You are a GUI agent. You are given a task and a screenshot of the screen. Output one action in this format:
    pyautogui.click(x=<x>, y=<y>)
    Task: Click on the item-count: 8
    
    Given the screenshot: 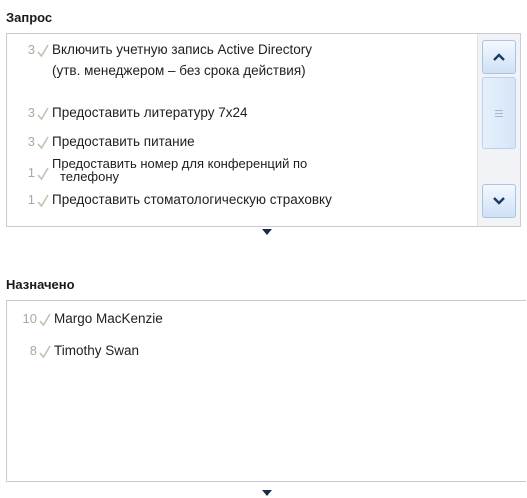 What is the action you would take?
    pyautogui.click(x=33, y=350)
    